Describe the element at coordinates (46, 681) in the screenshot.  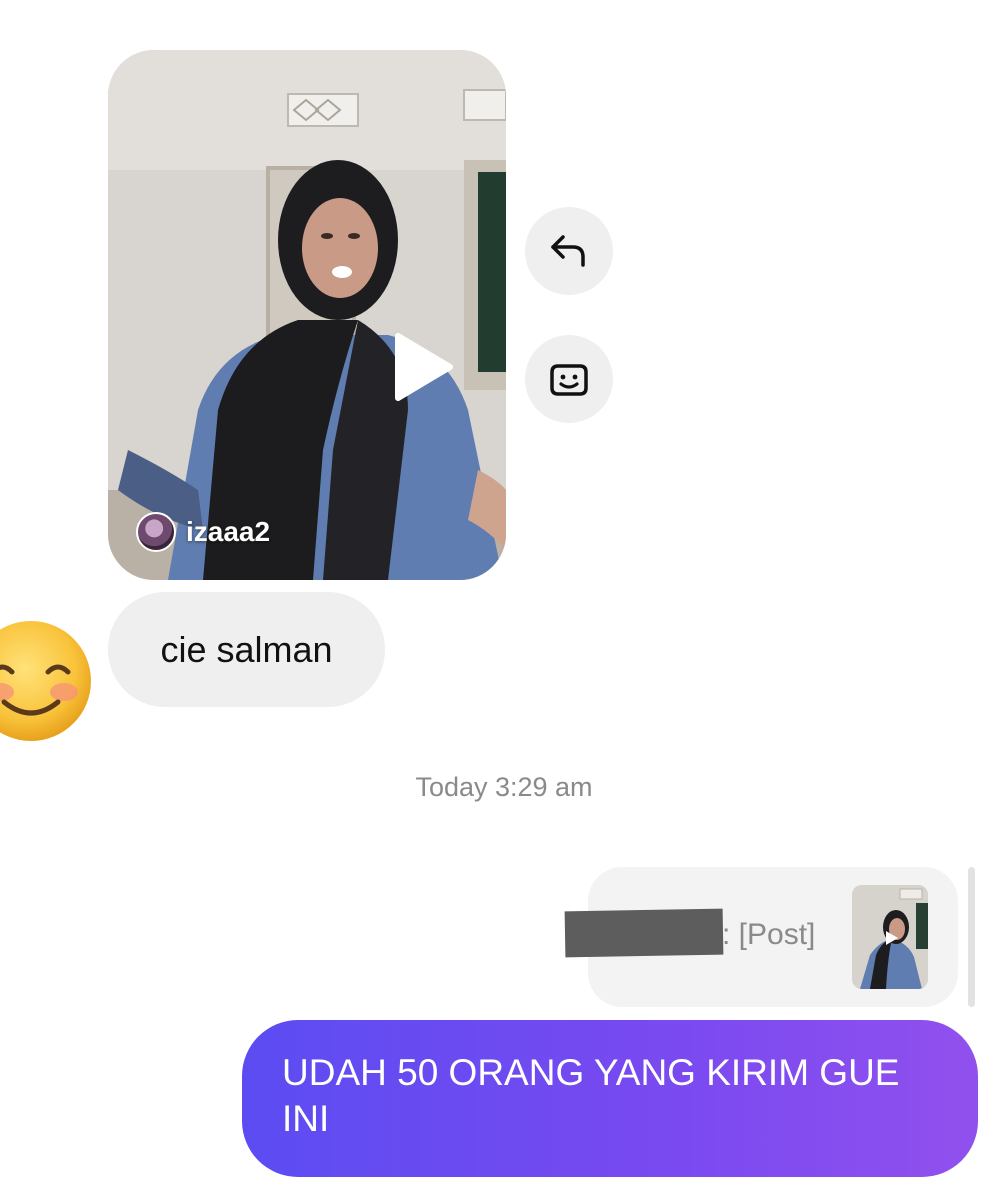
I see `sender-avatar-emoji` at that location.